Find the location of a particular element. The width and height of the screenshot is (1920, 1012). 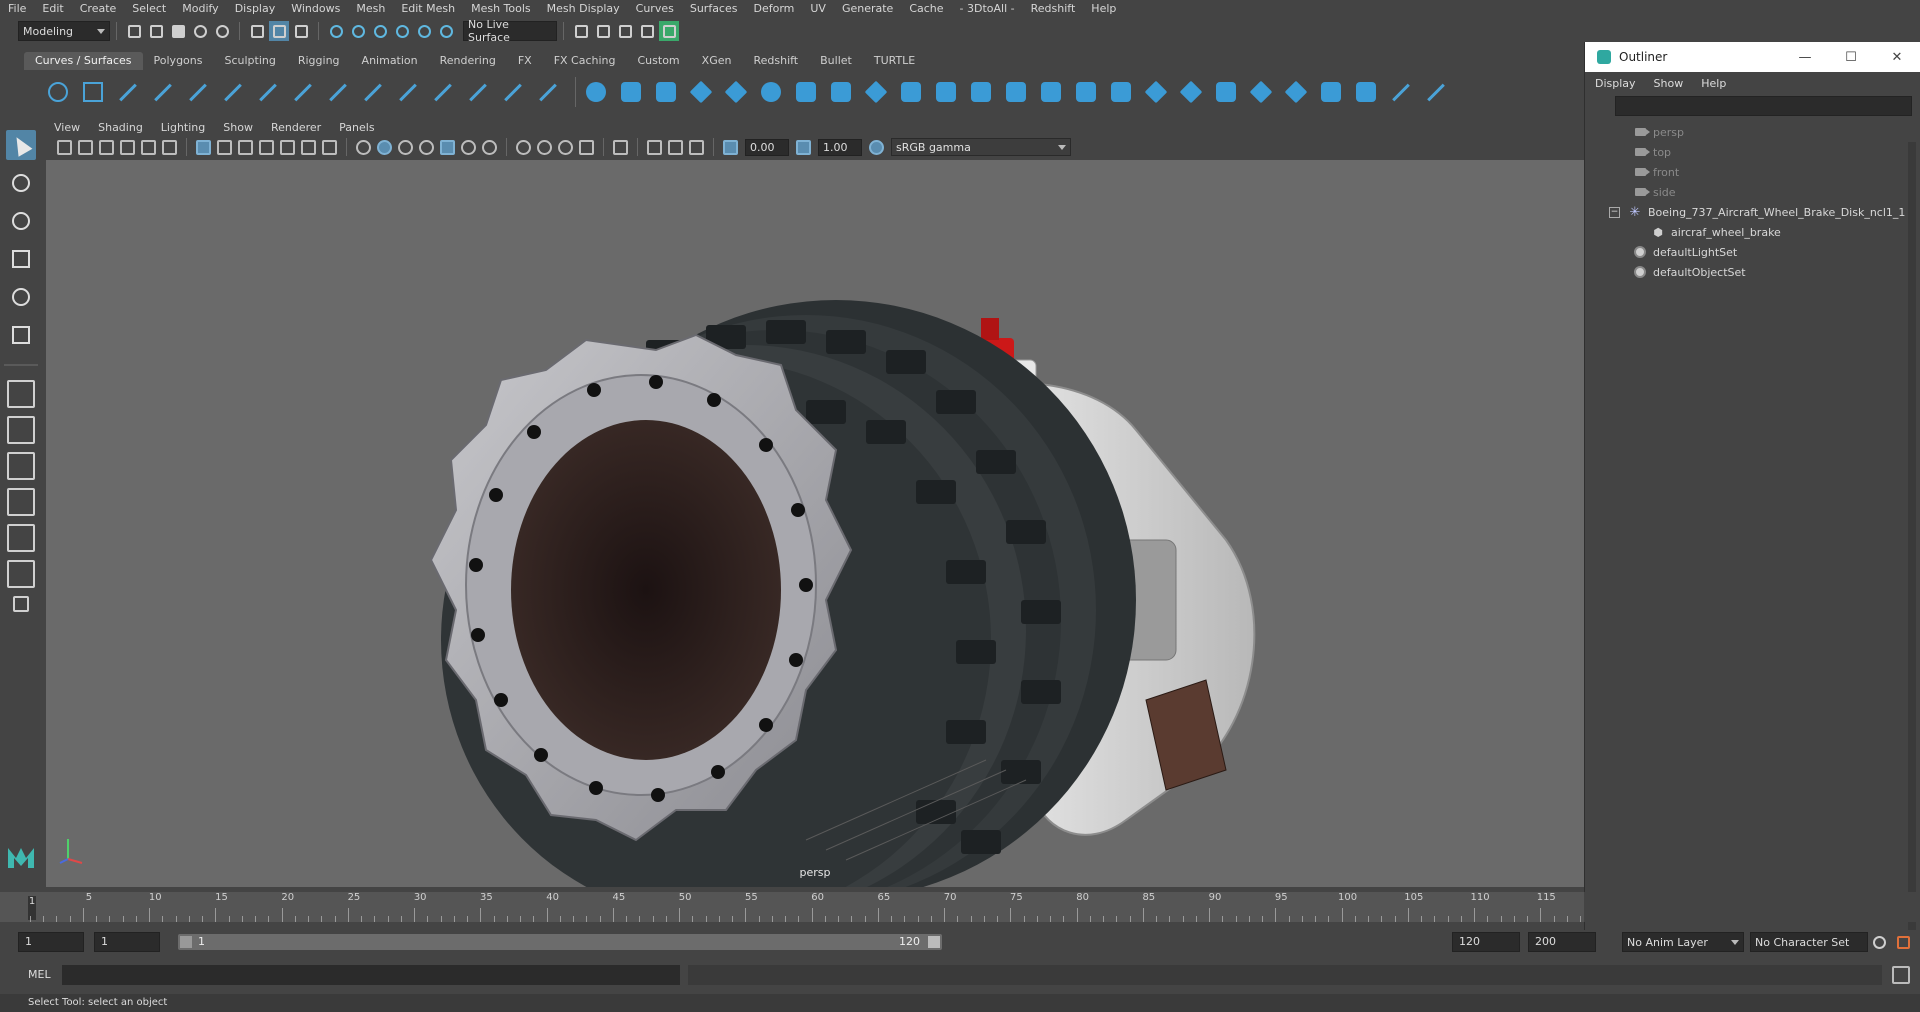

textured-icon is located at coordinates (447, 147).